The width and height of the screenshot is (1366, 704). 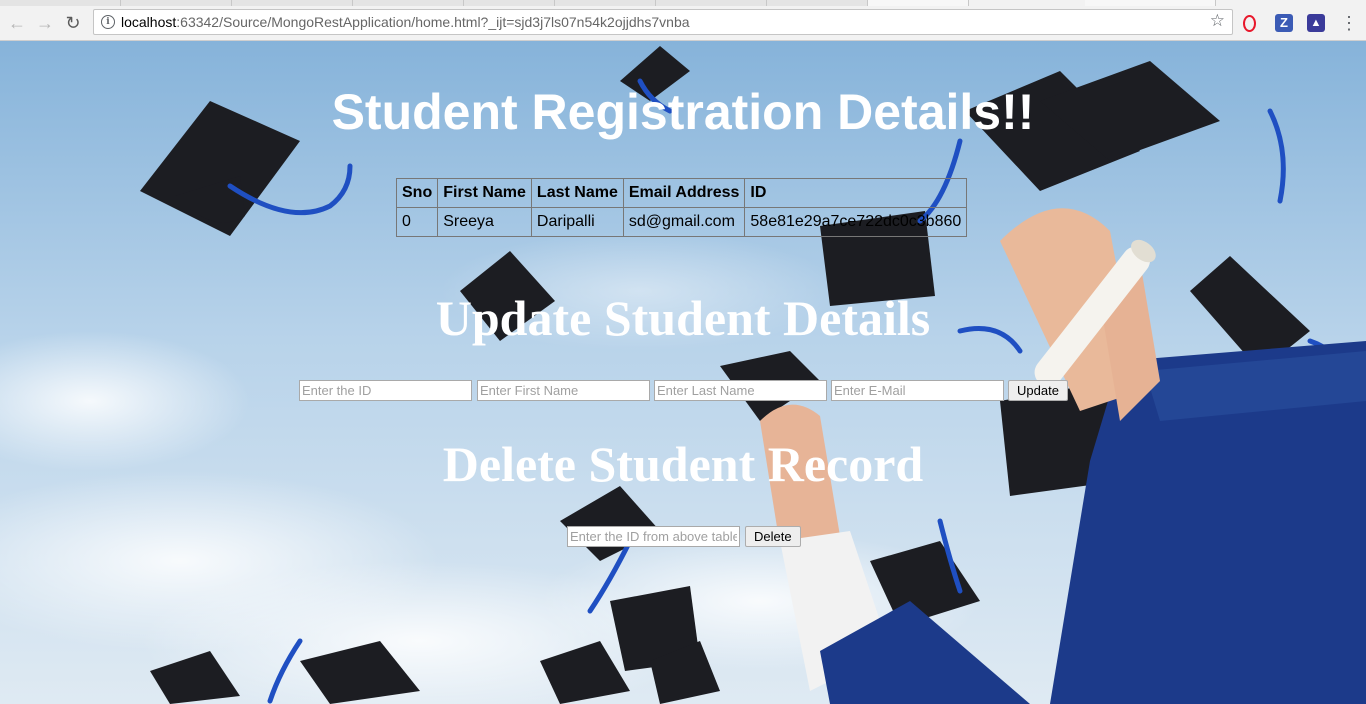 What do you see at coordinates (45, 23) in the screenshot?
I see `forward-icon: →` at bounding box center [45, 23].